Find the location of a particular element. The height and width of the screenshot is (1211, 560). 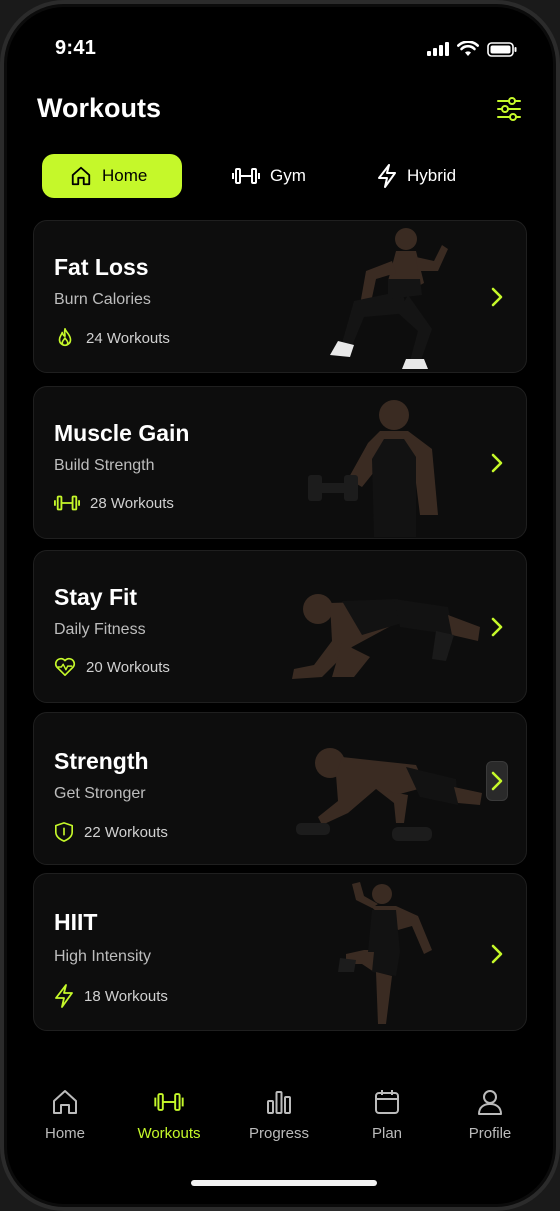

nav-label: Profile is located at coordinates (490, 1133).